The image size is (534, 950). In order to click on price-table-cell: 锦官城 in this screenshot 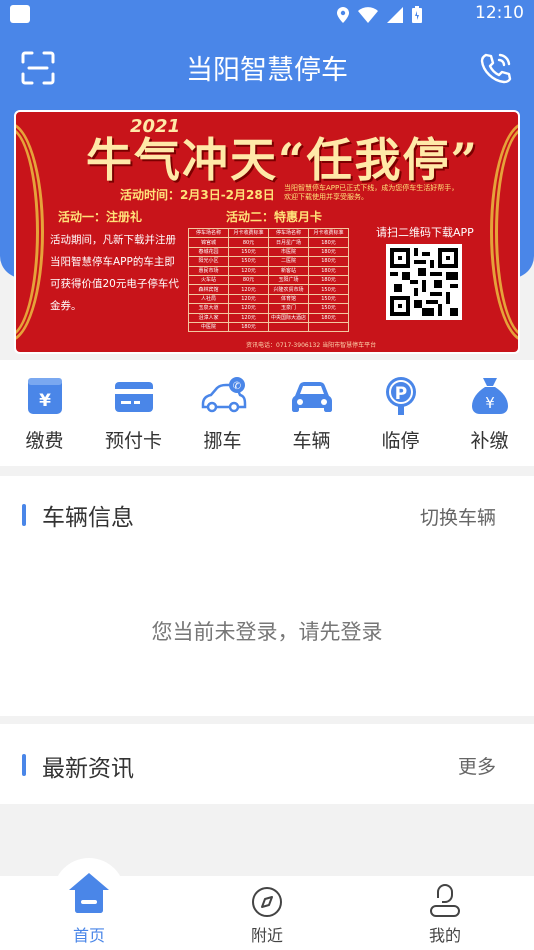, I will do `click(208, 242)`.